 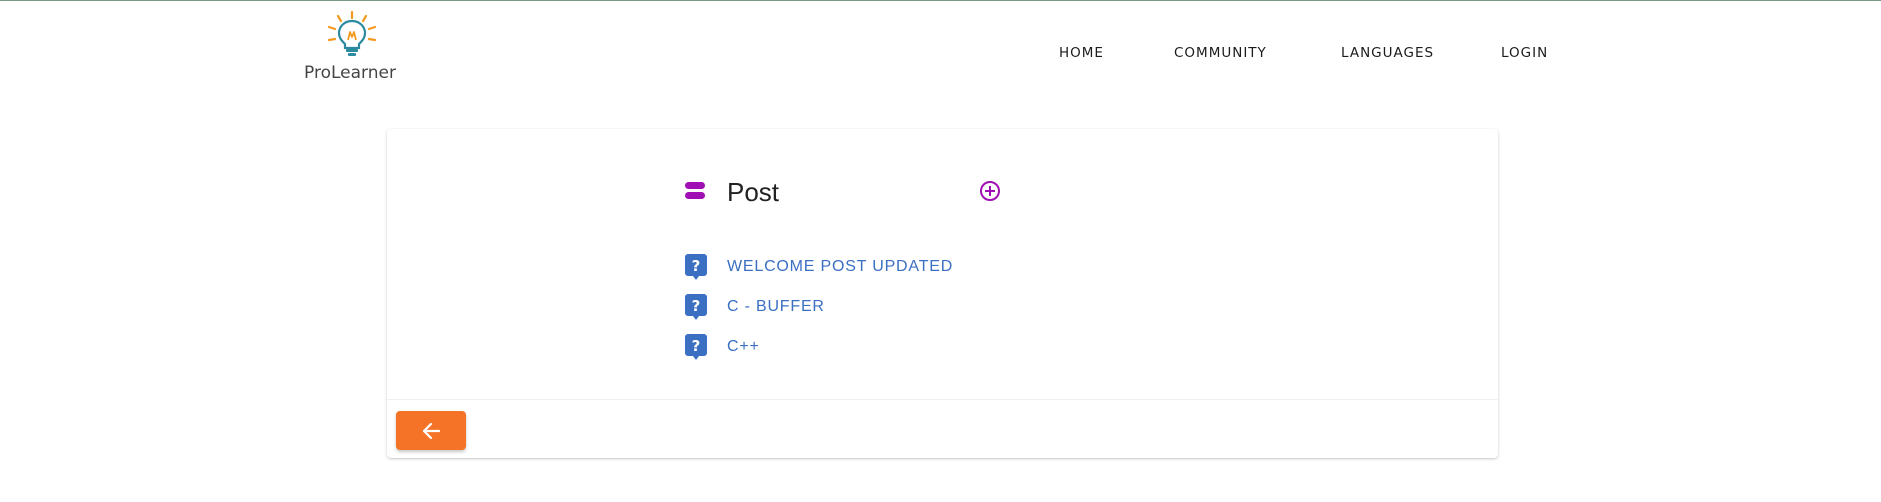 I want to click on nav-home: HOME, so click(x=1081, y=53).